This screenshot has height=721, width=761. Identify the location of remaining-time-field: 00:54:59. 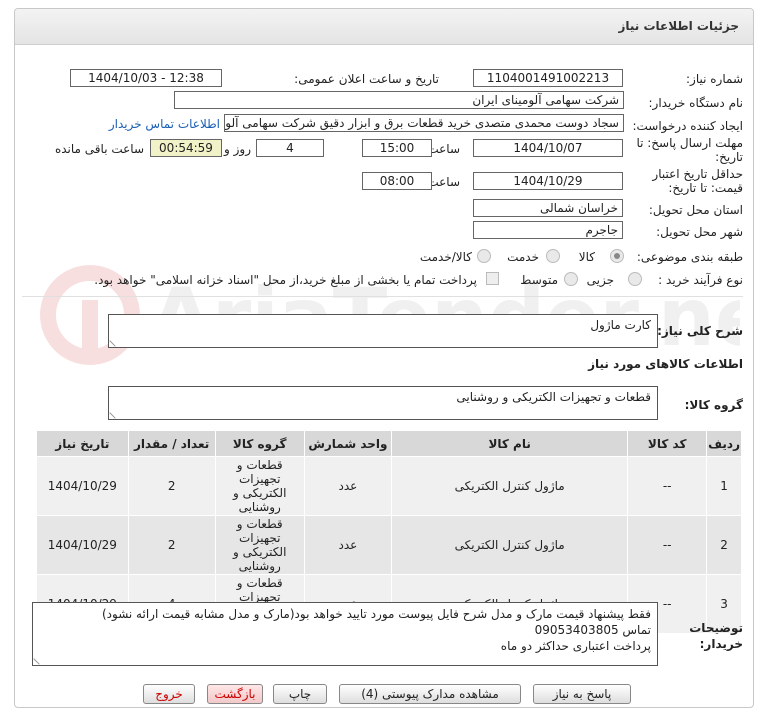
(186, 148).